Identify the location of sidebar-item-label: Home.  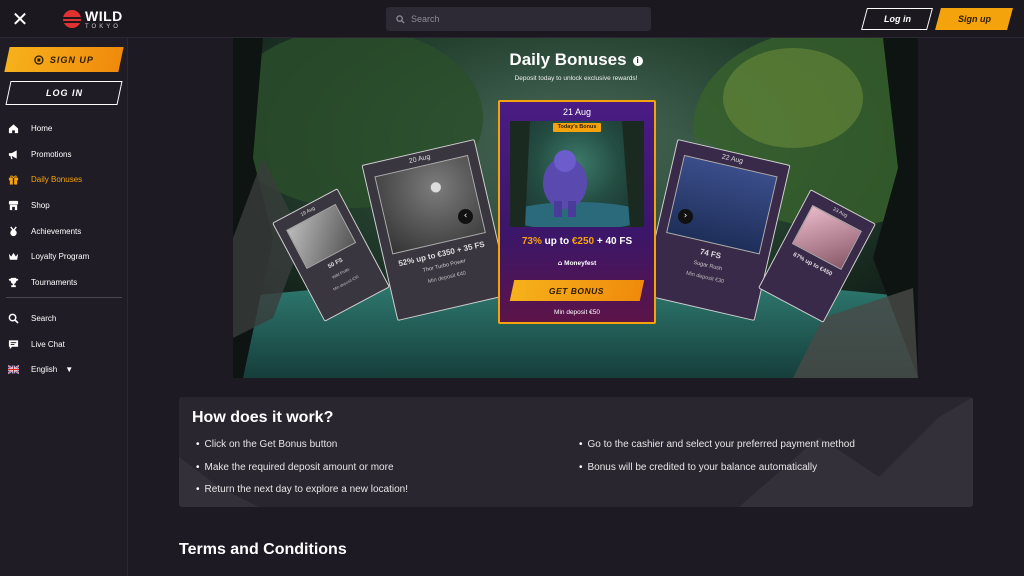
(42, 129).